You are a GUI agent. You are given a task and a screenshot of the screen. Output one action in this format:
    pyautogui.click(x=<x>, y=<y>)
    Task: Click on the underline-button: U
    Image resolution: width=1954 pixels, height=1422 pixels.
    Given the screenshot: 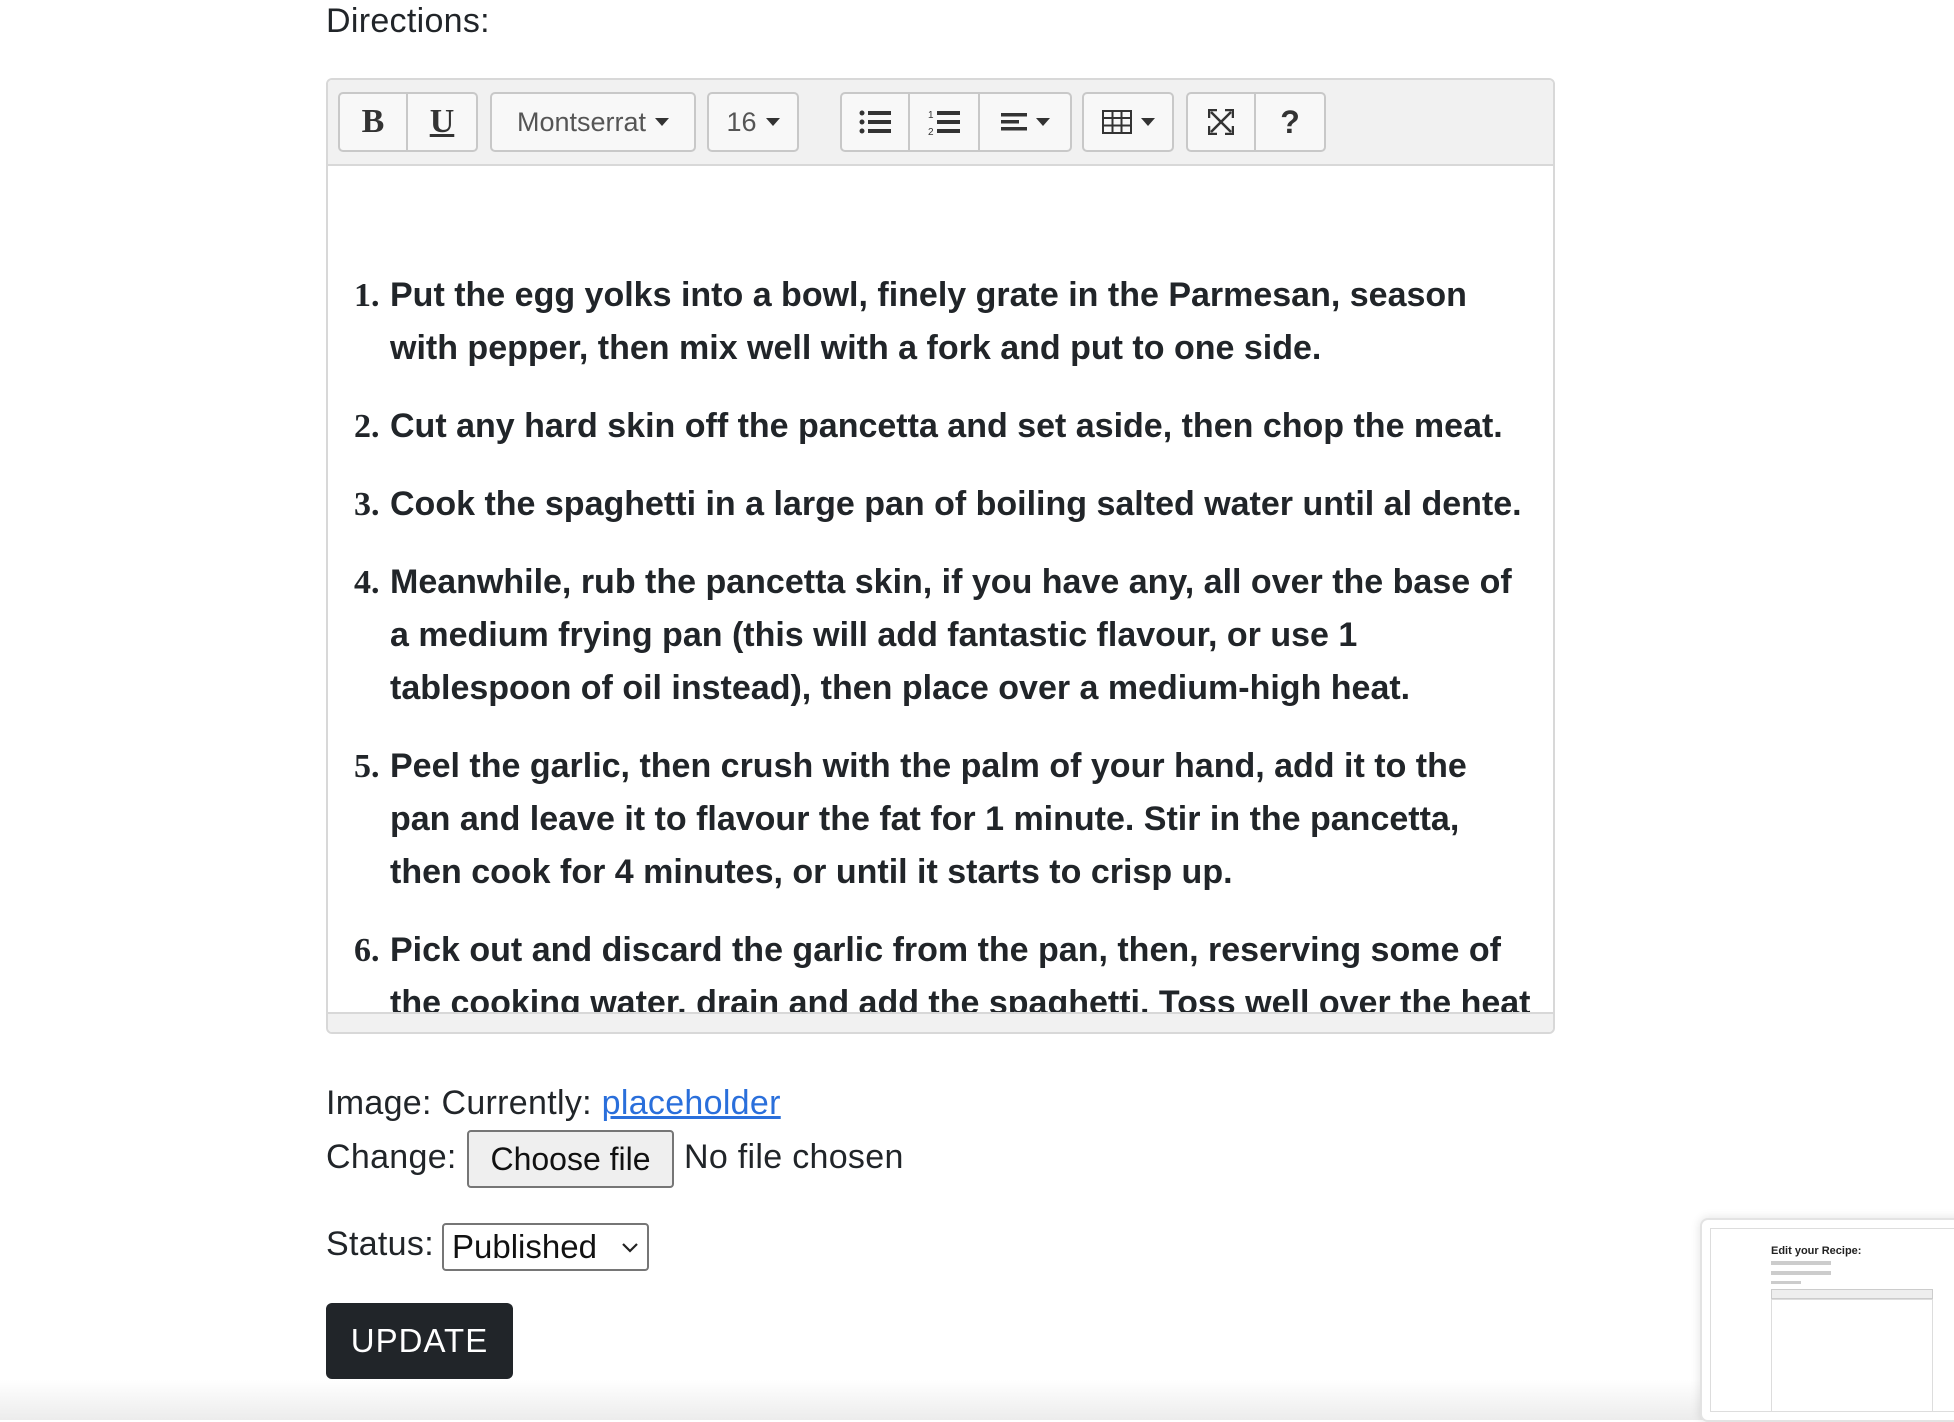 What is the action you would take?
    pyautogui.click(x=443, y=122)
    